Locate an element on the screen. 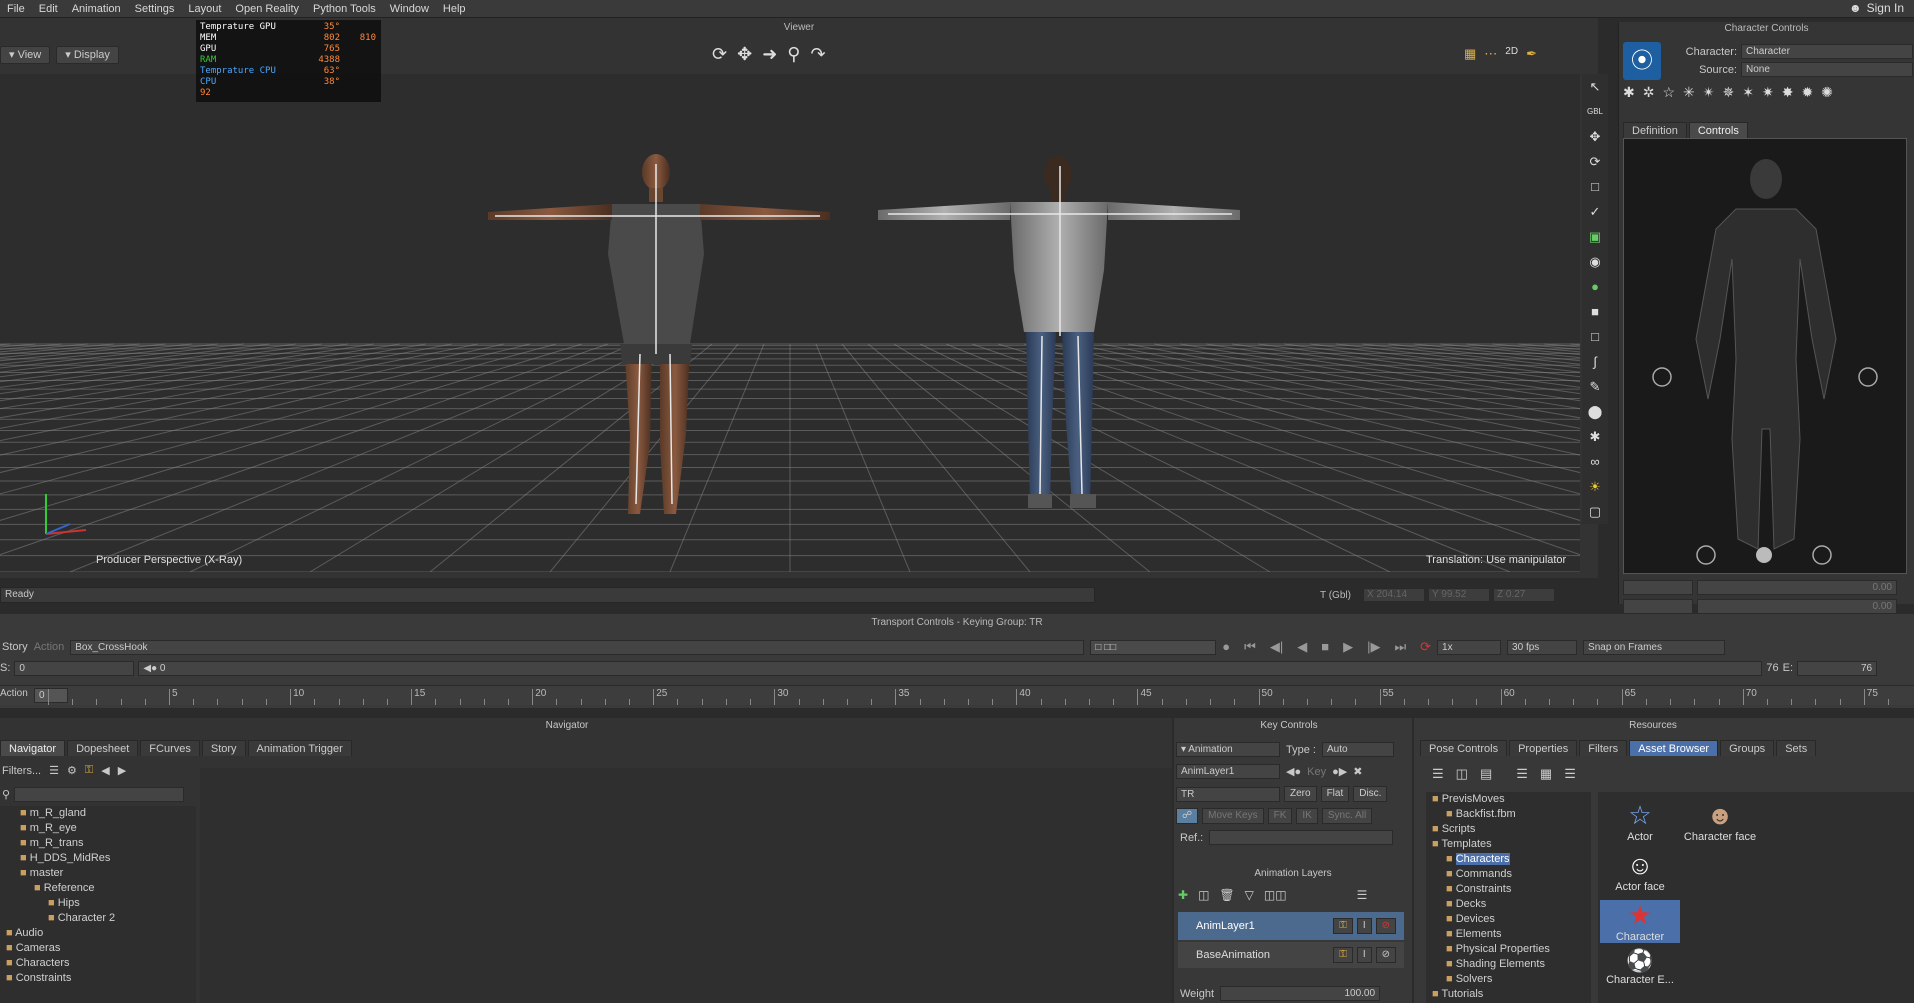 The width and height of the screenshot is (1914, 1003). stickman-icon: ☆ is located at coordinates (1668, 94).